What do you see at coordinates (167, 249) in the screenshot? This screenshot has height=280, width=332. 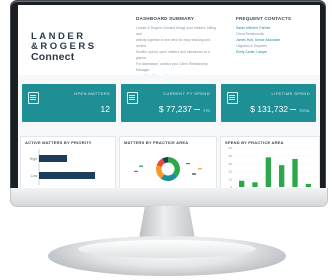 I see `monitor-stand-base-top` at bounding box center [167, 249].